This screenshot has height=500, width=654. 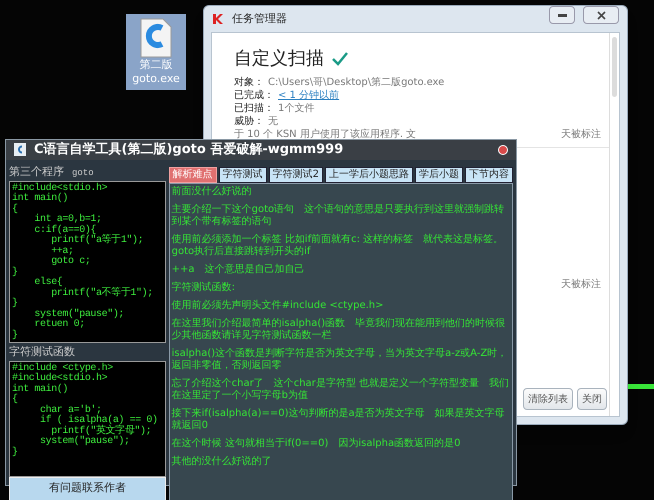 What do you see at coordinates (340, 59) in the screenshot?
I see `check-icon` at bounding box center [340, 59].